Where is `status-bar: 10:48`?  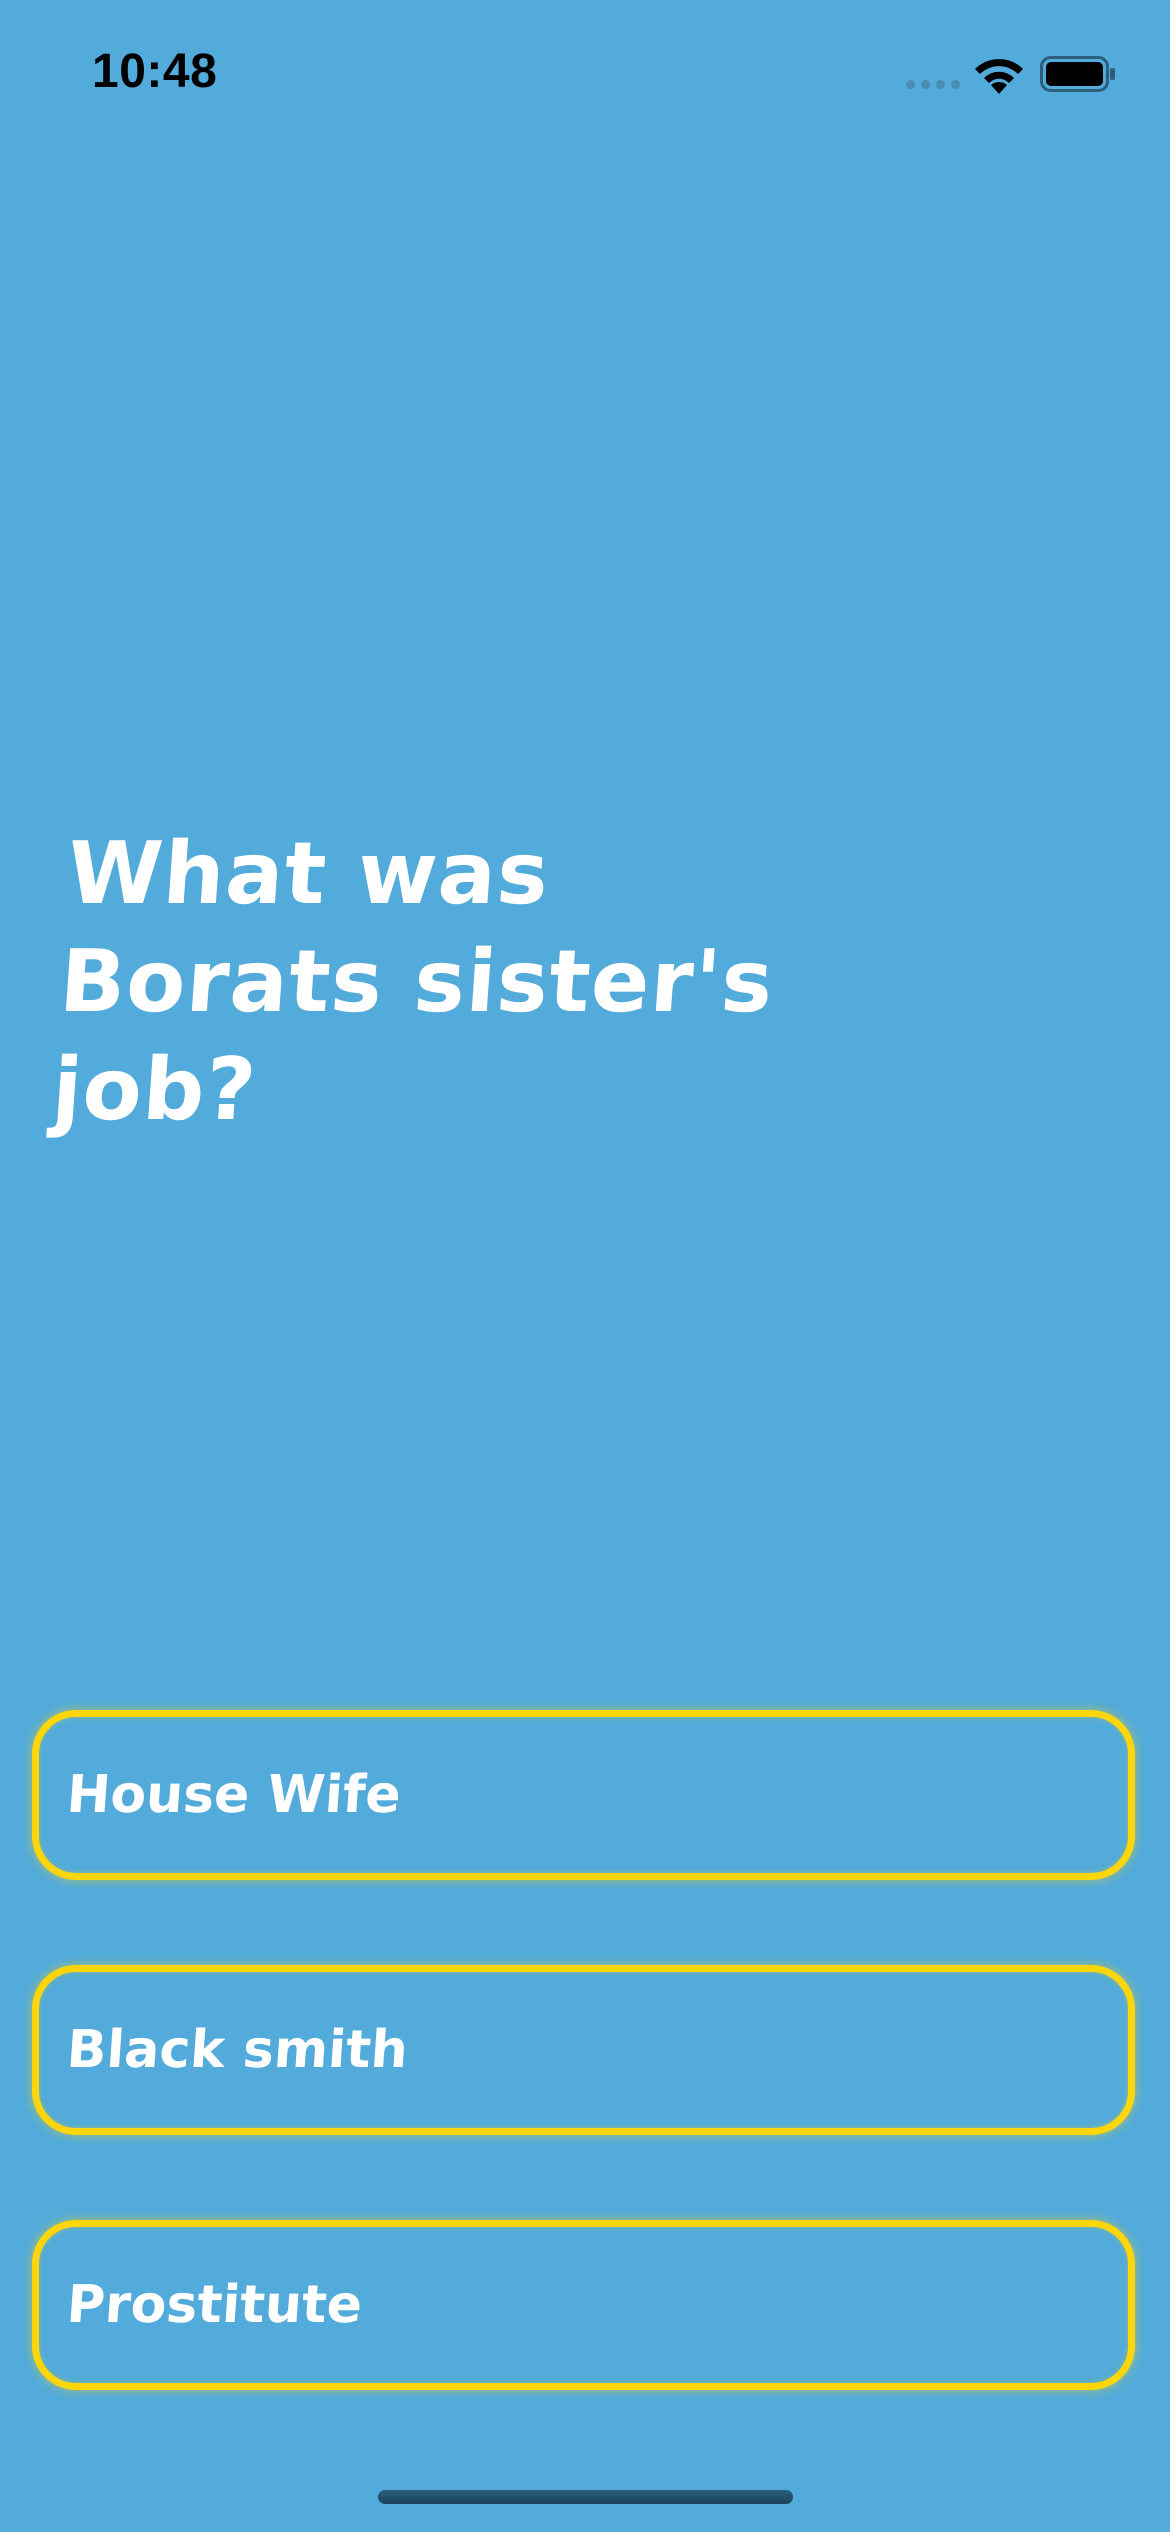 status-bar: 10:48 is located at coordinates (585, 75).